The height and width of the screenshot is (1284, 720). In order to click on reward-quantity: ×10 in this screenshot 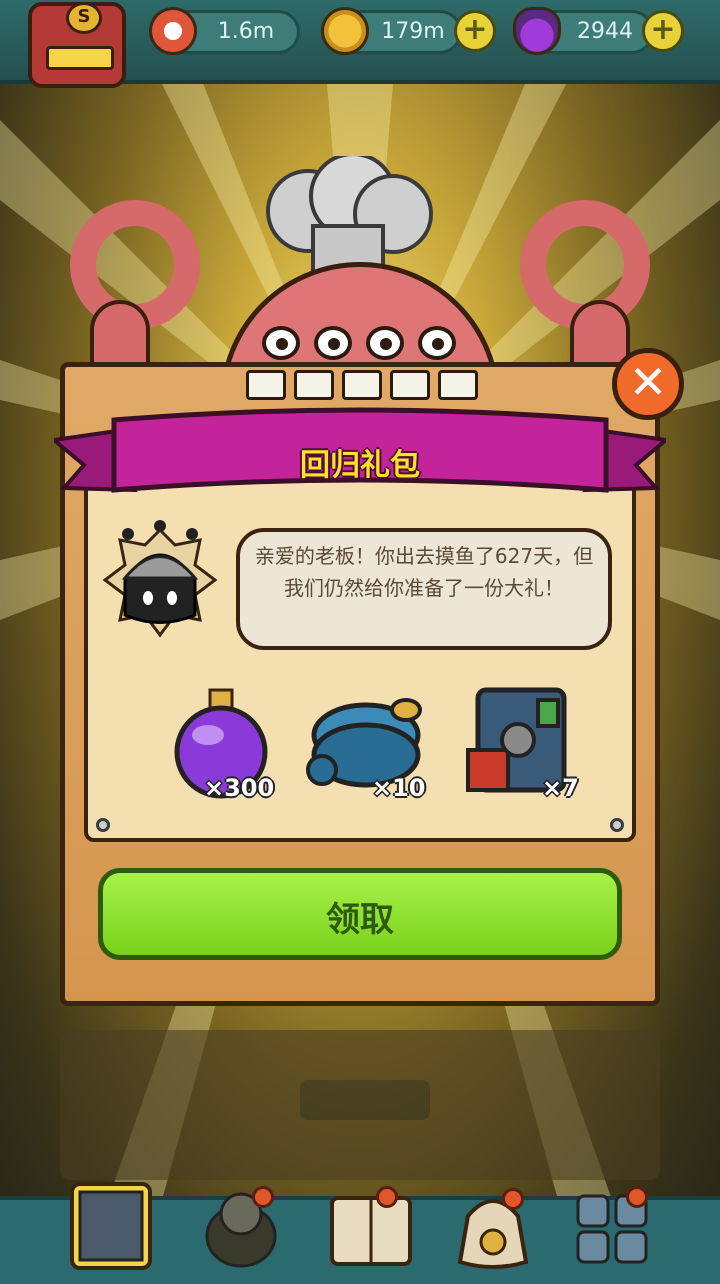, I will do `click(399, 788)`.